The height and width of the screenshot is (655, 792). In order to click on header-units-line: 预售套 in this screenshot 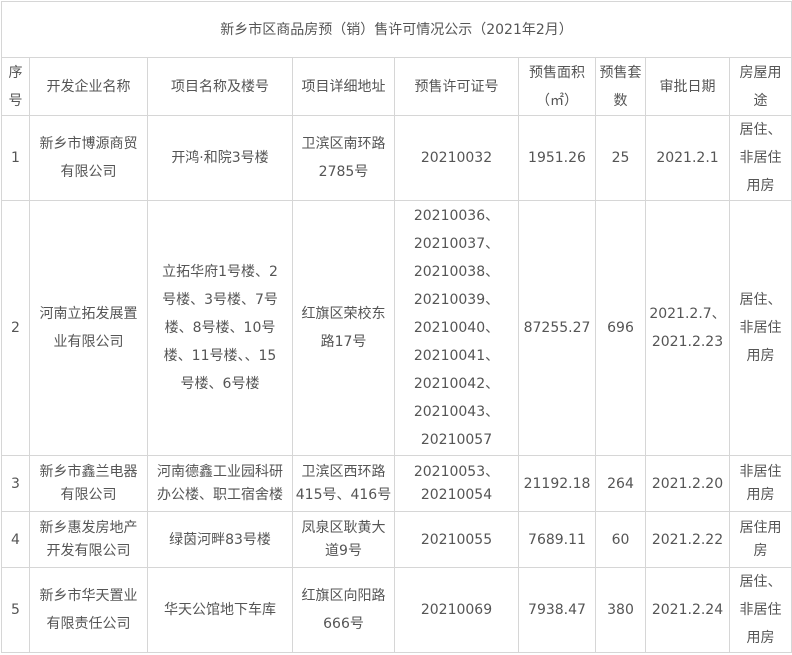, I will do `click(620, 72)`.